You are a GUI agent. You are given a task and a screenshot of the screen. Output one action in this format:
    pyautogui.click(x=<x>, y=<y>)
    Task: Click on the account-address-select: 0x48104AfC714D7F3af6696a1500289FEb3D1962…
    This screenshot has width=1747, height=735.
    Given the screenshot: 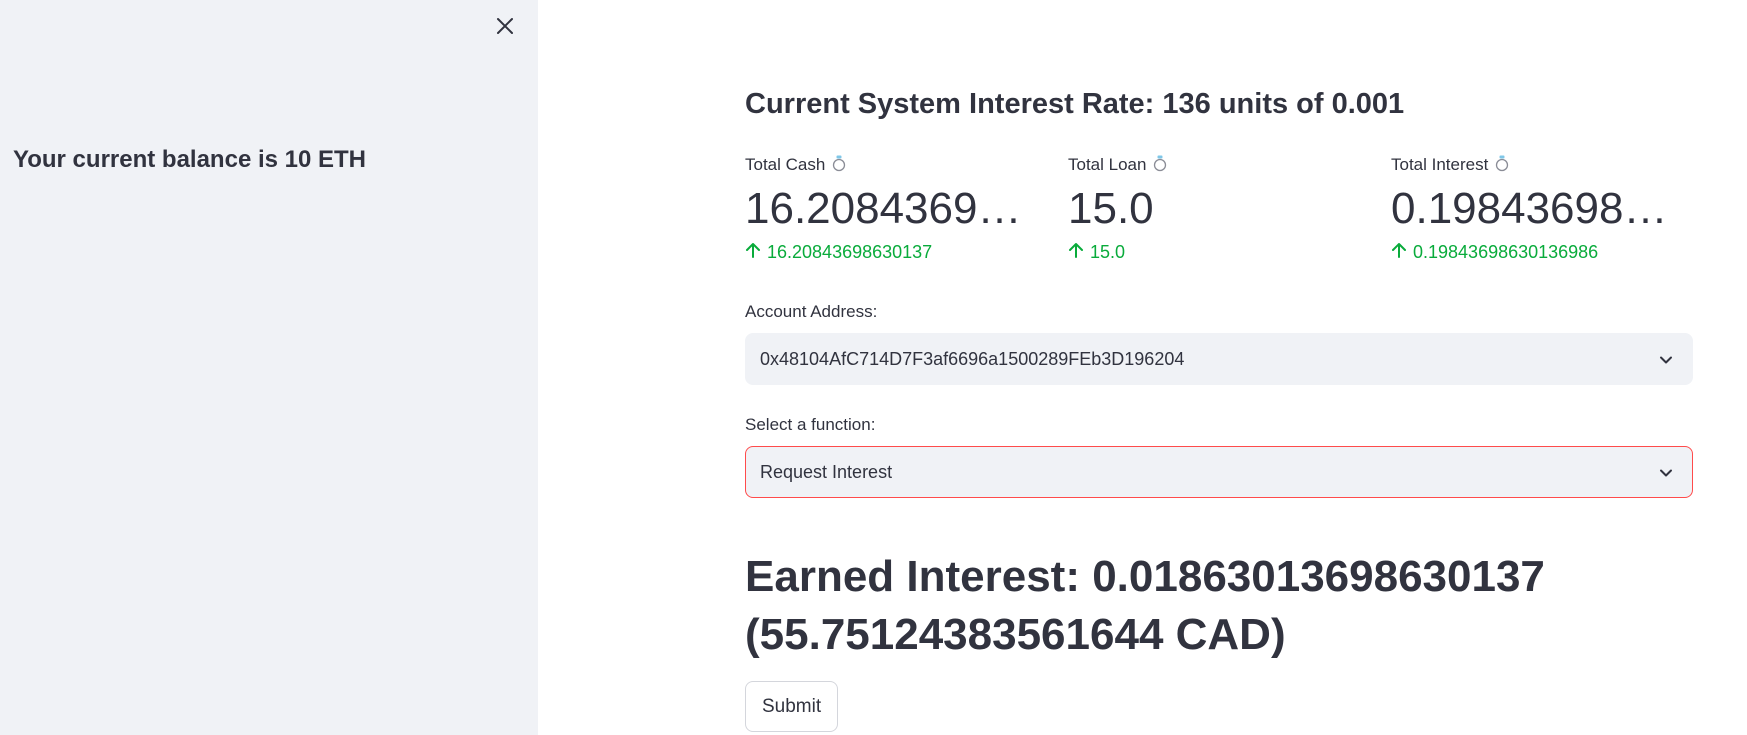 What is the action you would take?
    pyautogui.click(x=1219, y=359)
    